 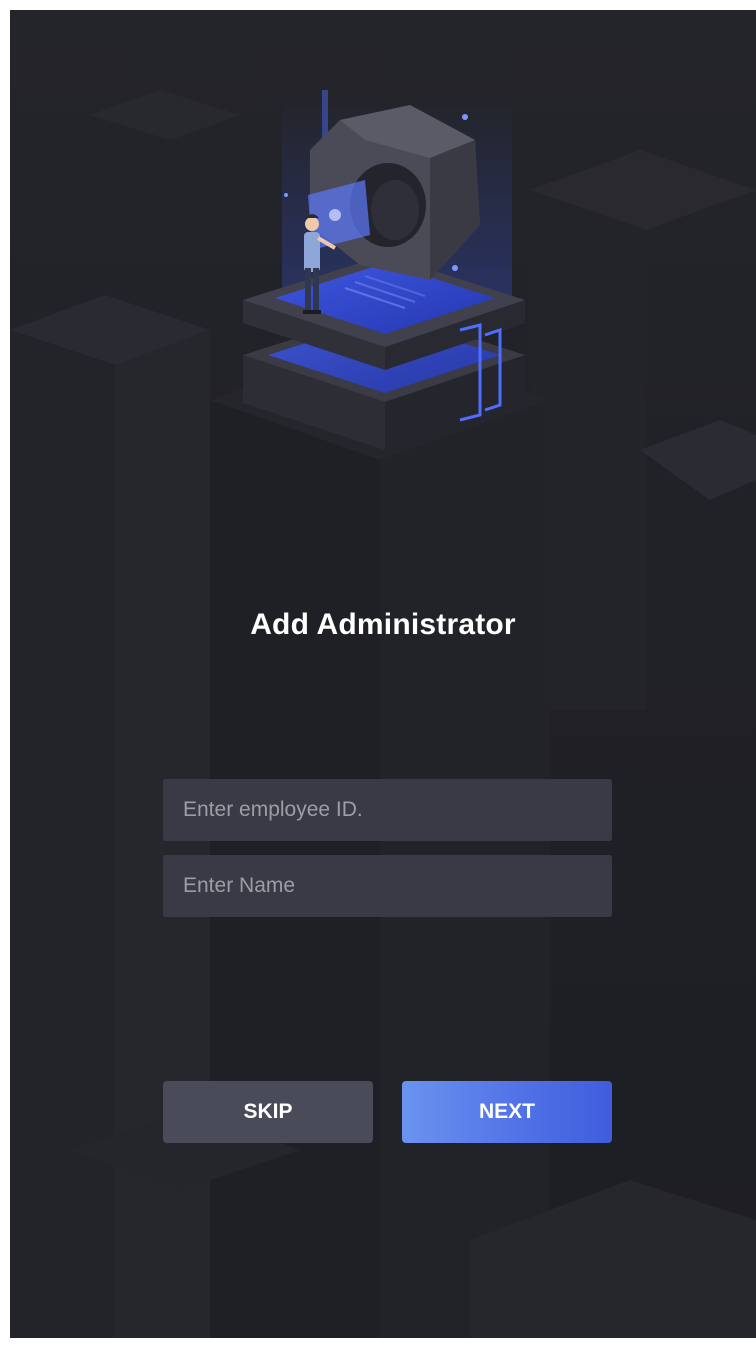 I want to click on next-button: NEXT, so click(x=507, y=1112).